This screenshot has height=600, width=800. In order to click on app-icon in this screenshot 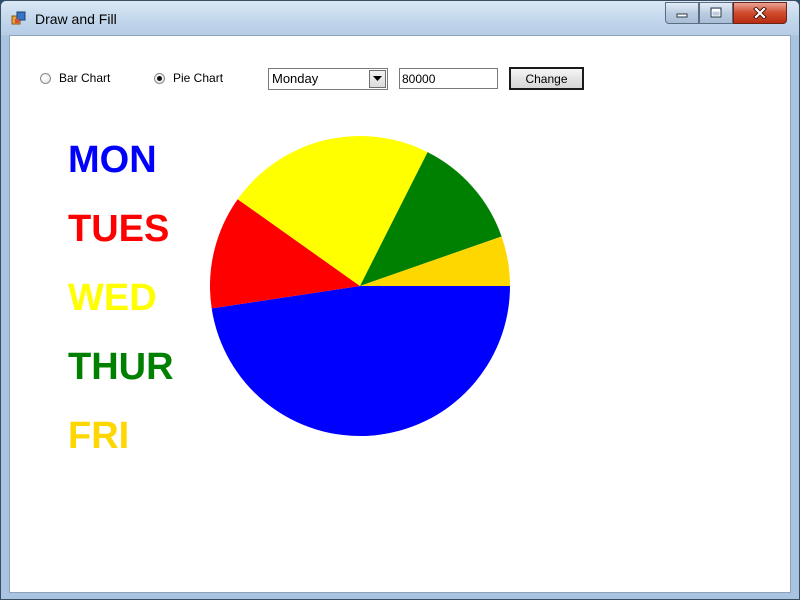, I will do `click(18, 18)`.